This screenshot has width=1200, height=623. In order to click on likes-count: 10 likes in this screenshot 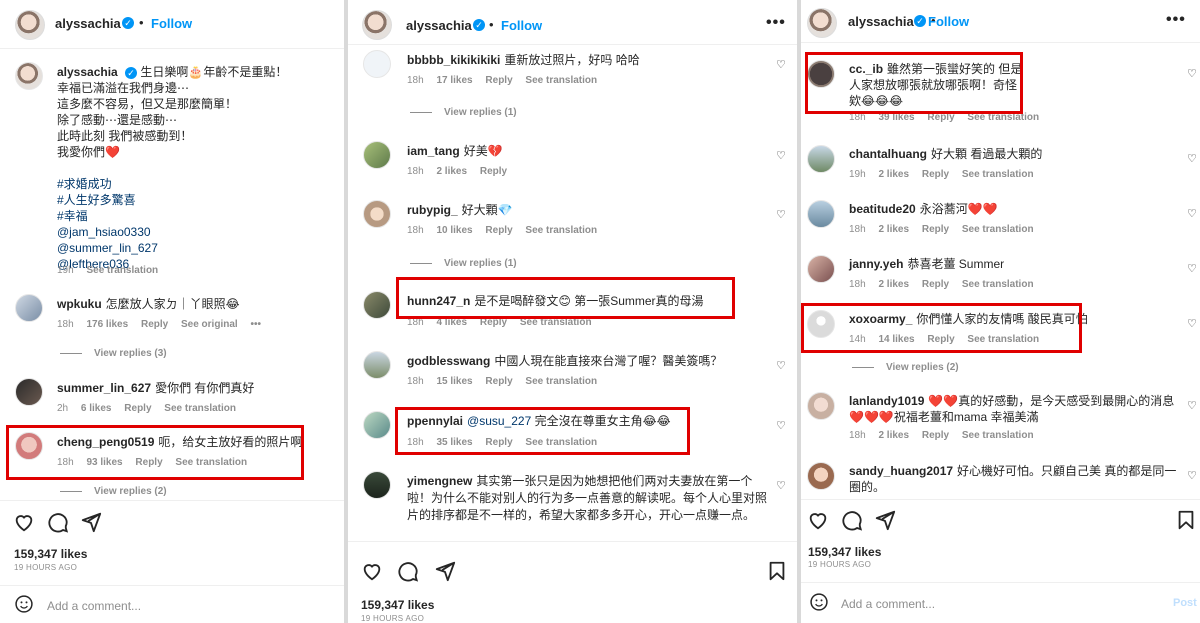, I will do `click(454, 230)`.